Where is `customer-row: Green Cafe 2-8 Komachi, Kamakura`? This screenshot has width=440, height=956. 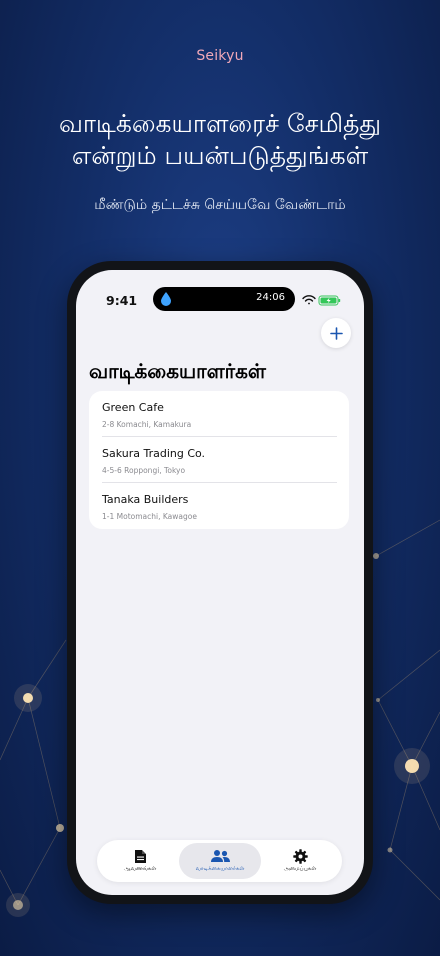
customer-row: Green Cafe 2-8 Komachi, Kamakura is located at coordinates (219, 414).